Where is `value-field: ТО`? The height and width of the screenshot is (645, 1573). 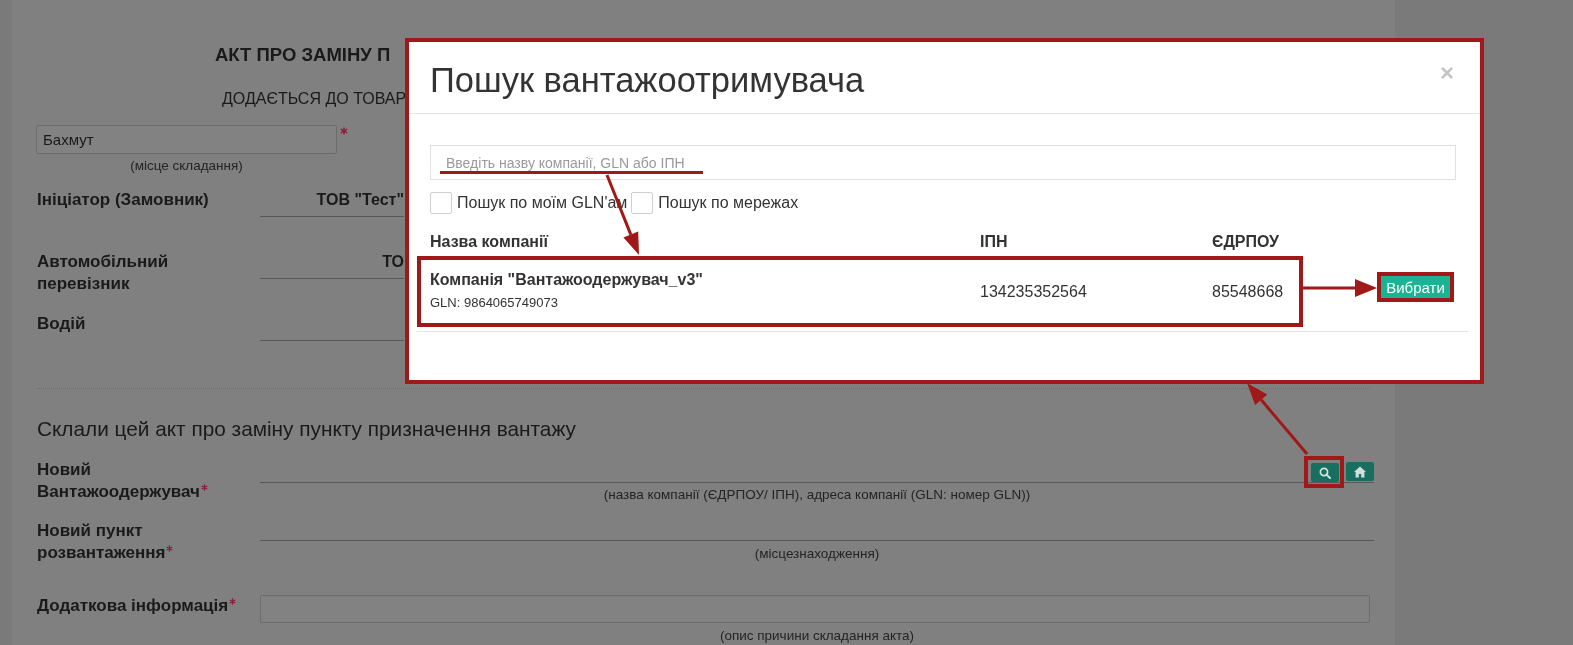
value-field: ТО is located at coordinates (332, 265).